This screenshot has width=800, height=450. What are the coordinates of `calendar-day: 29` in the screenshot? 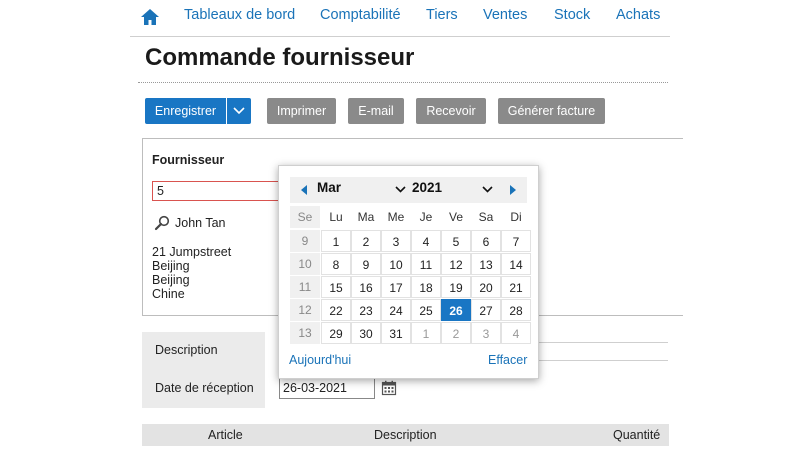 It's located at (336, 333).